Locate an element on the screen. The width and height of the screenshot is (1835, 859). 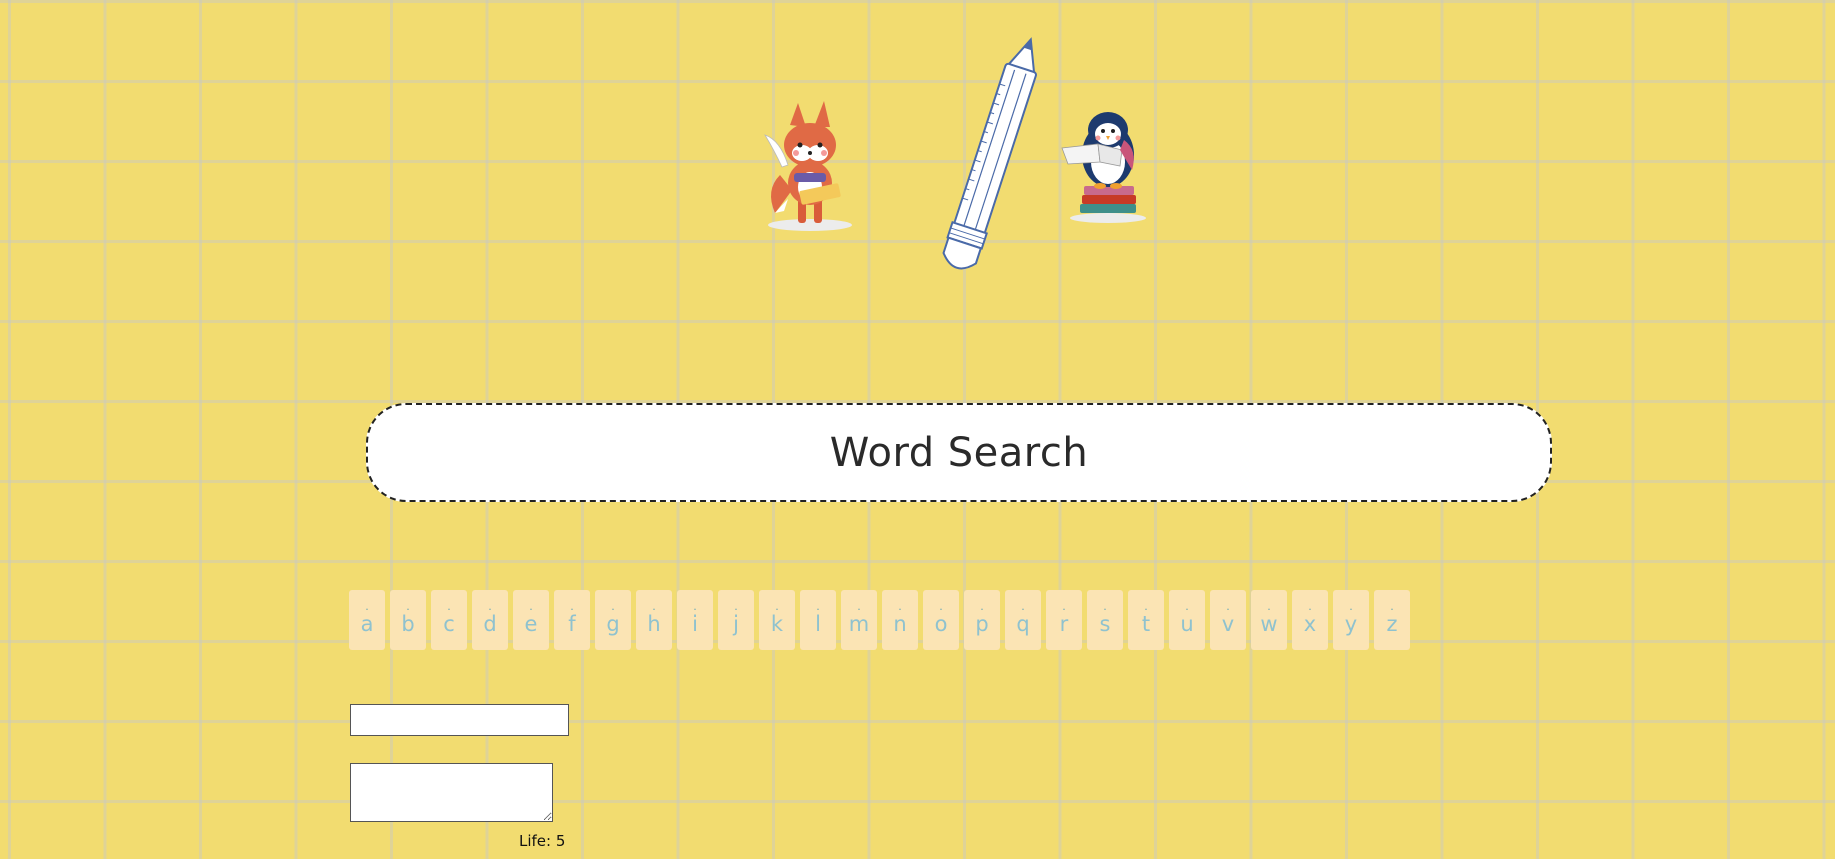
letter-key-l: .l is located at coordinates (818, 620).